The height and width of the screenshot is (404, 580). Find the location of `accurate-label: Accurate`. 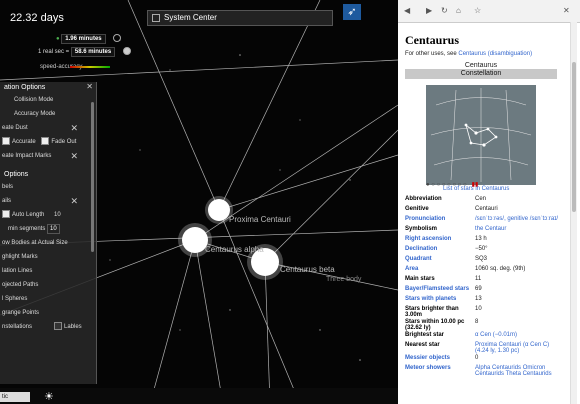

accurate-label: Accurate is located at coordinates (24, 142).